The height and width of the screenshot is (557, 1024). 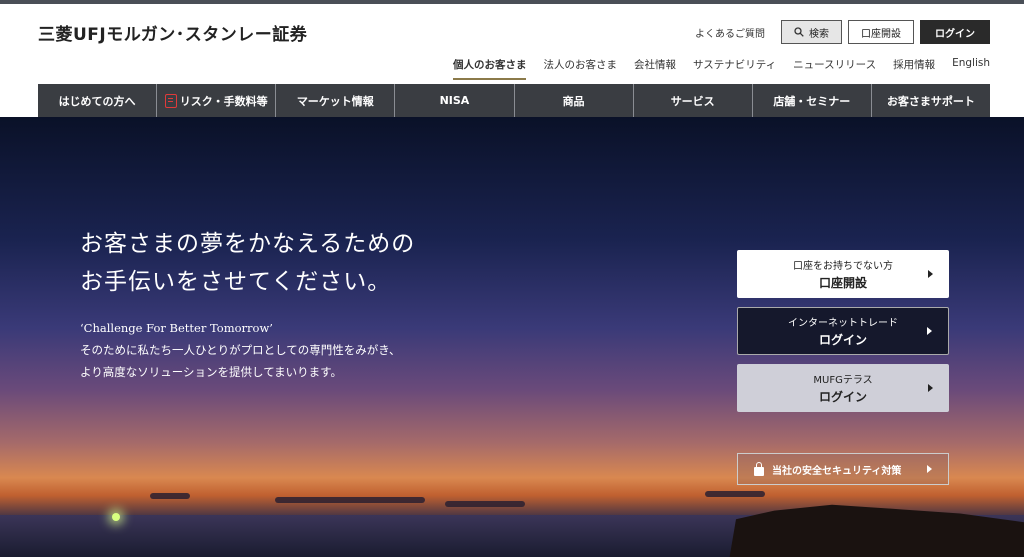 I want to click on coastal-rocks, so click(x=876, y=530).